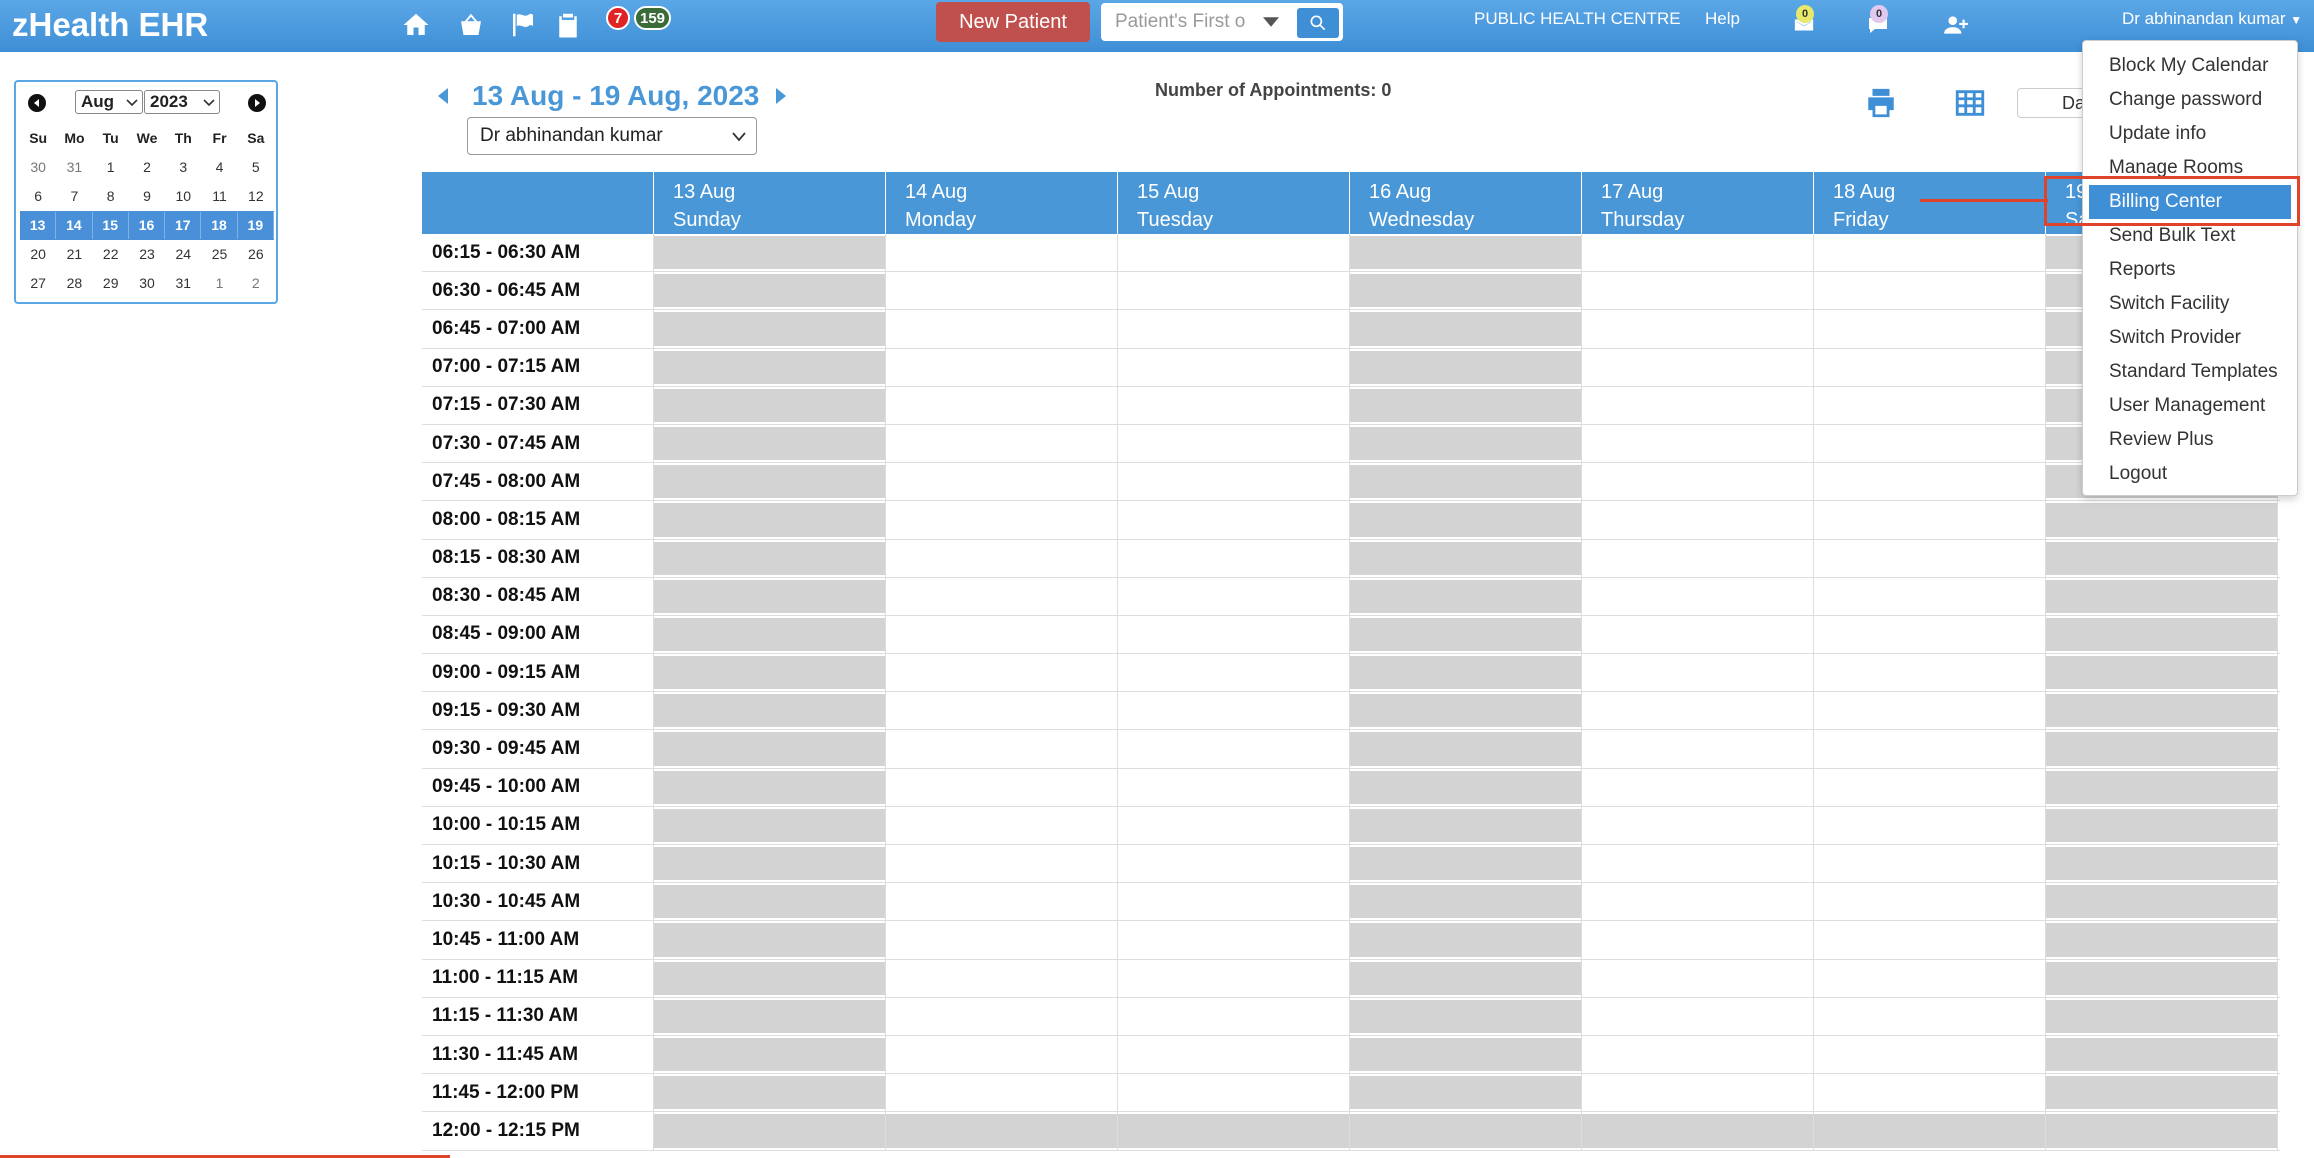  What do you see at coordinates (2190, 372) in the screenshot?
I see `menu-item-standard-templates: Standard Templates` at bounding box center [2190, 372].